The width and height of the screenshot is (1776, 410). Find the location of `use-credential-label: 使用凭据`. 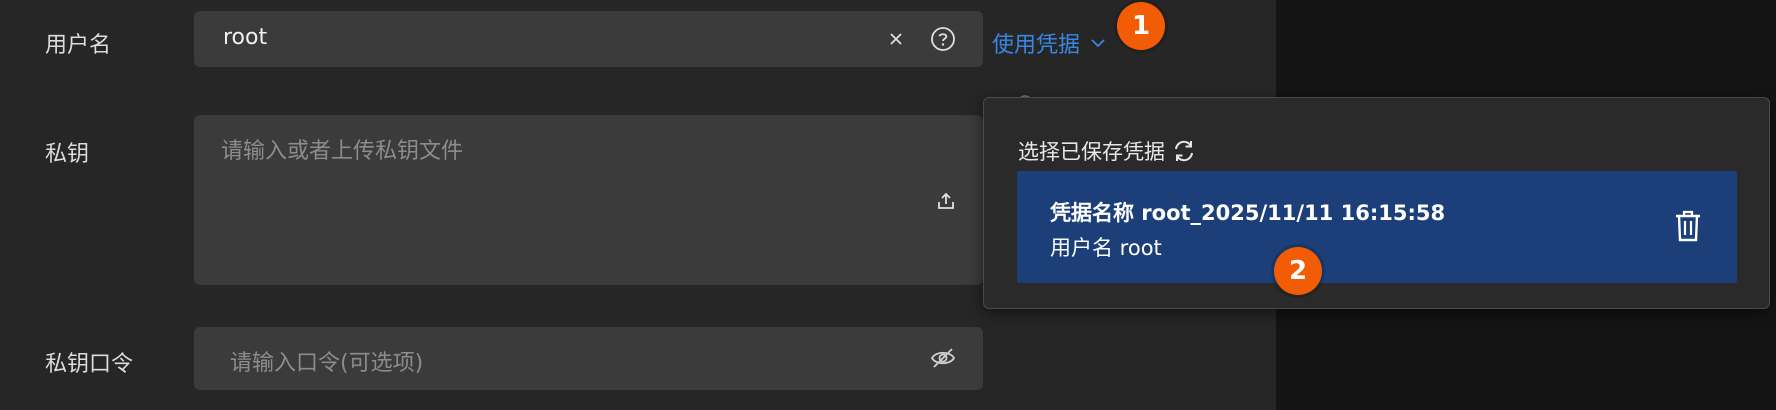

use-credential-label: 使用凭据 is located at coordinates (1036, 45).